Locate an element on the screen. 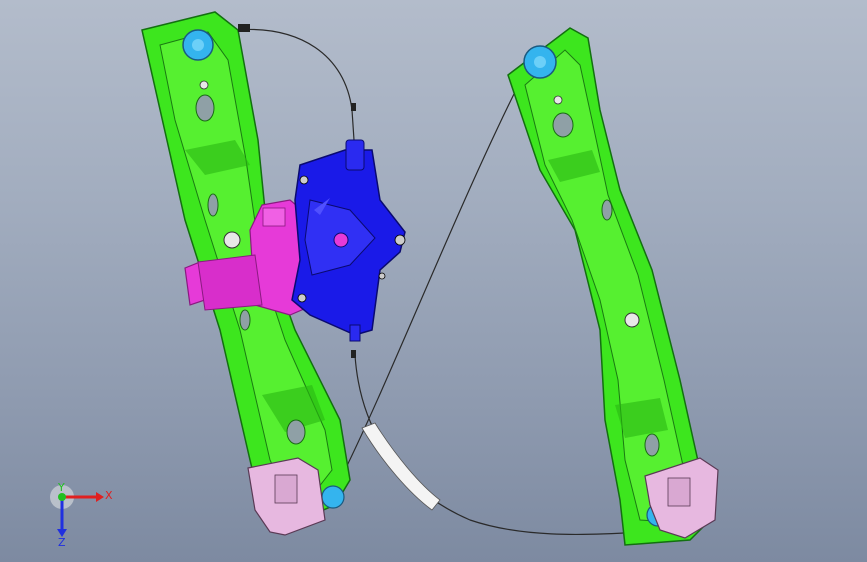 The height and width of the screenshot is (562, 867). lower-cable is located at coordinates (497, 445).